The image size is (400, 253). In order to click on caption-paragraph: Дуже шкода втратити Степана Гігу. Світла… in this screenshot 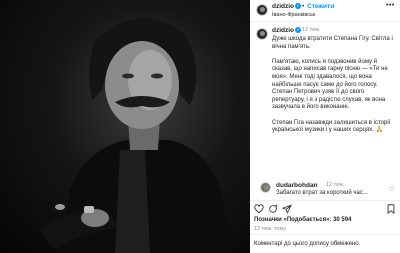, I will do `click(332, 43)`.